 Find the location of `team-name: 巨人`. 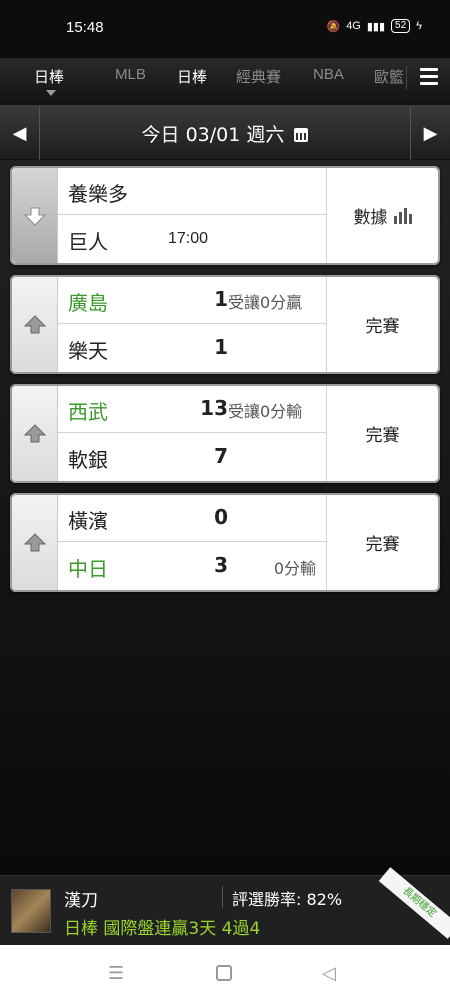

team-name: 巨人 is located at coordinates (88, 242).